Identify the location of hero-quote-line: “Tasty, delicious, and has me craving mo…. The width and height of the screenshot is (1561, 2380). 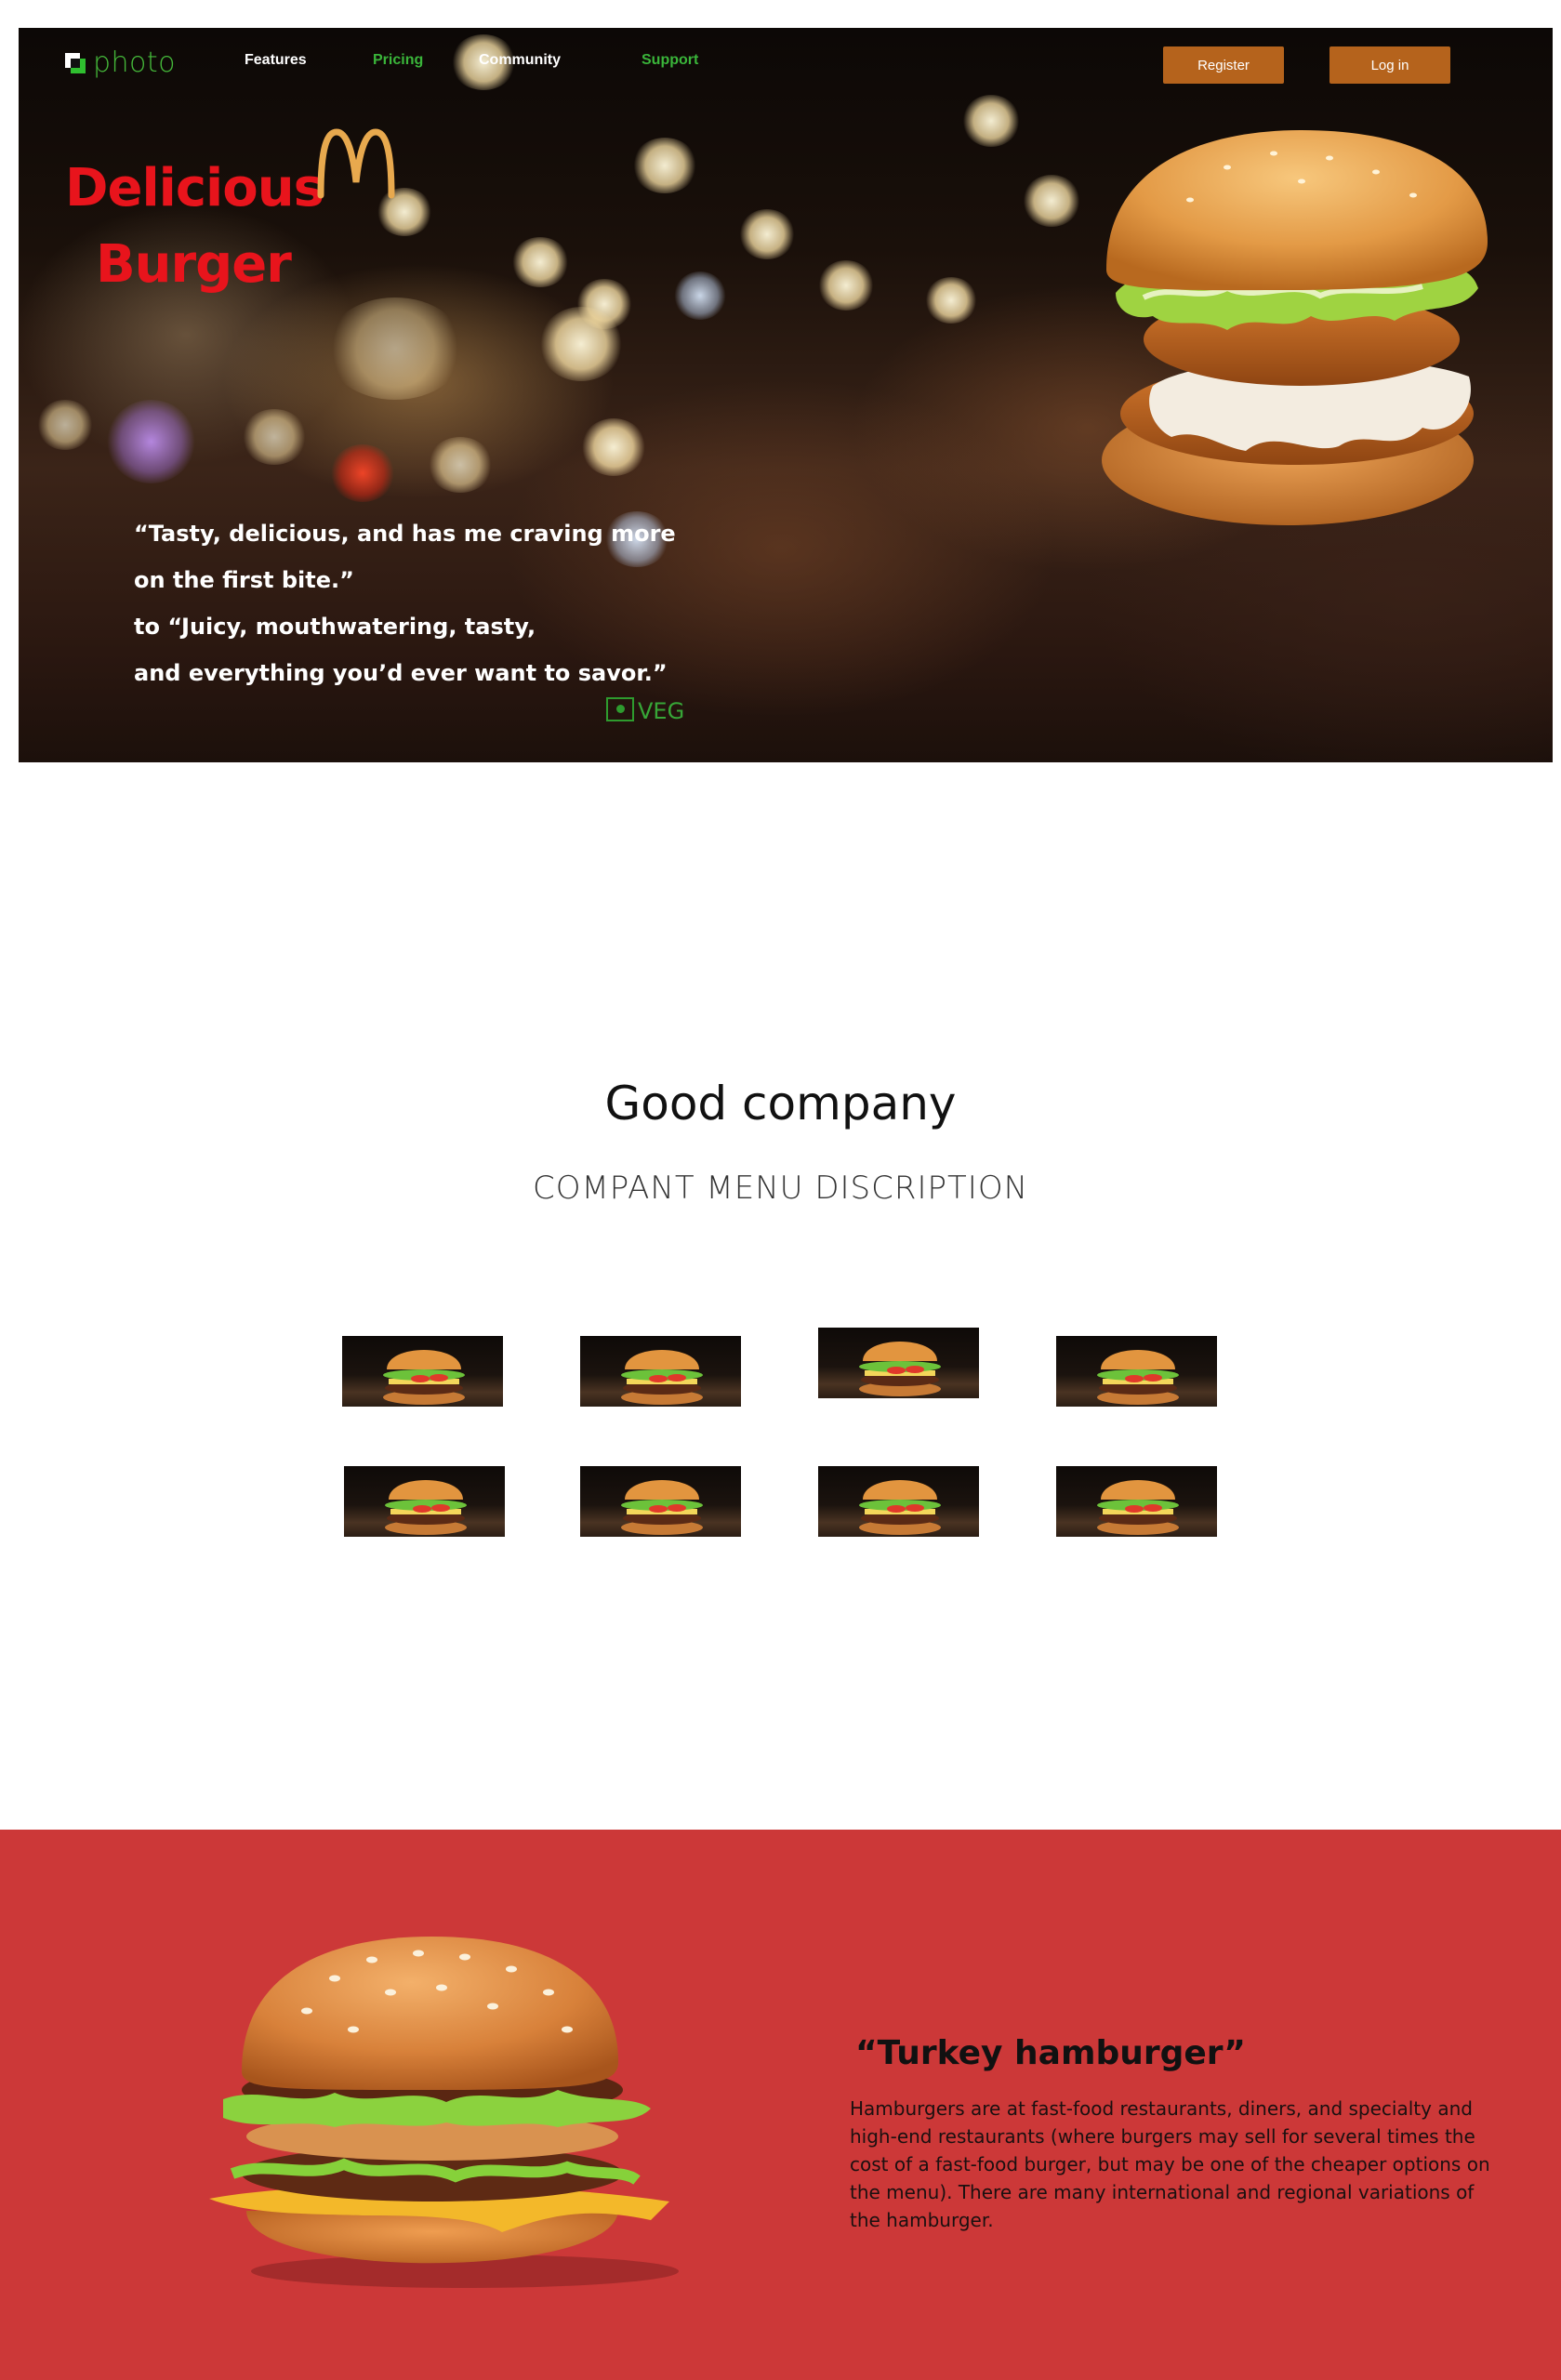
(405, 534).